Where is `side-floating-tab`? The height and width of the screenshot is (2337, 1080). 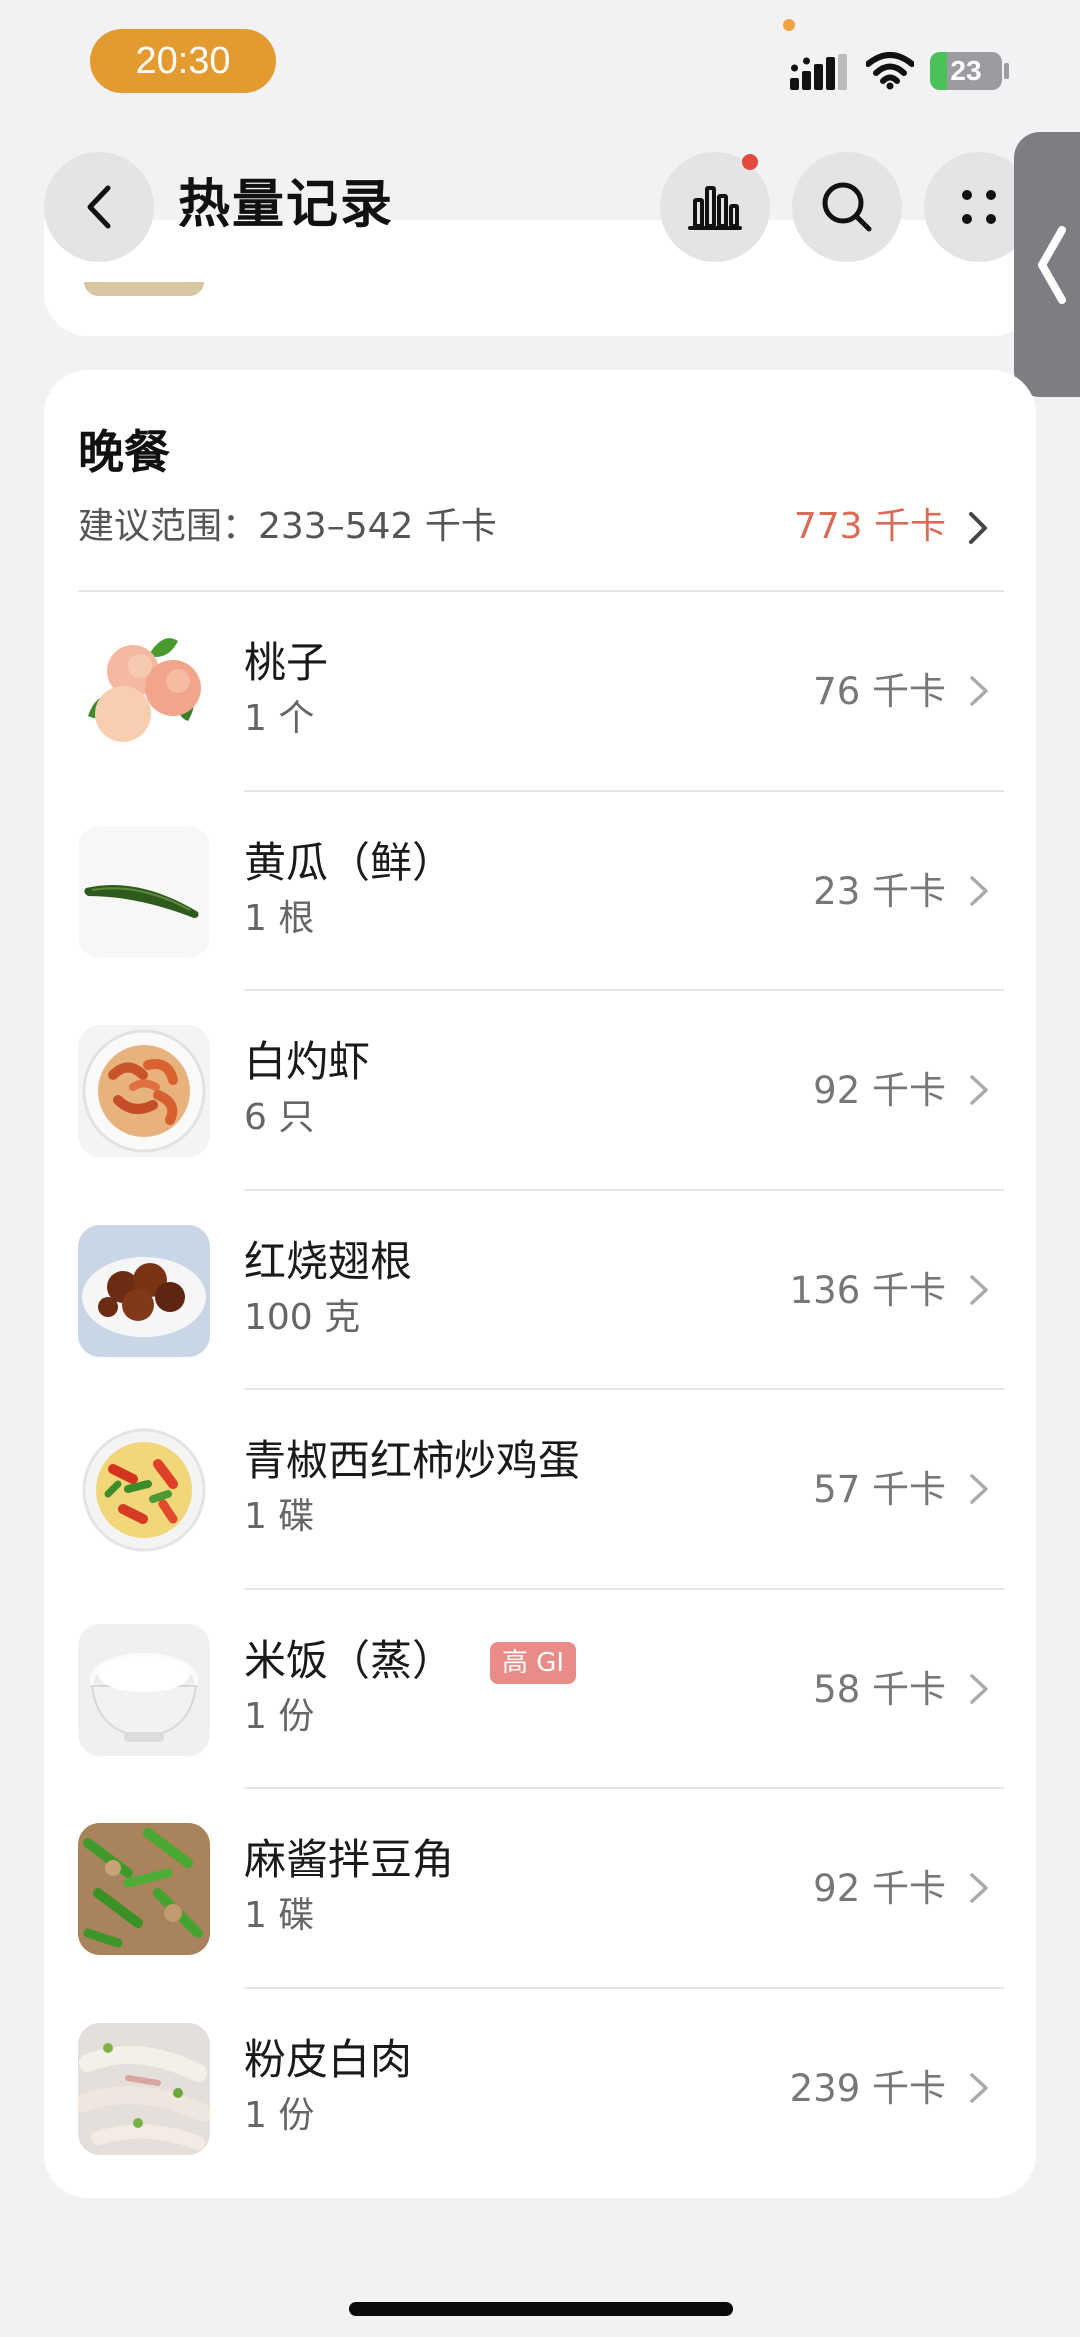 side-floating-tab is located at coordinates (1047, 264).